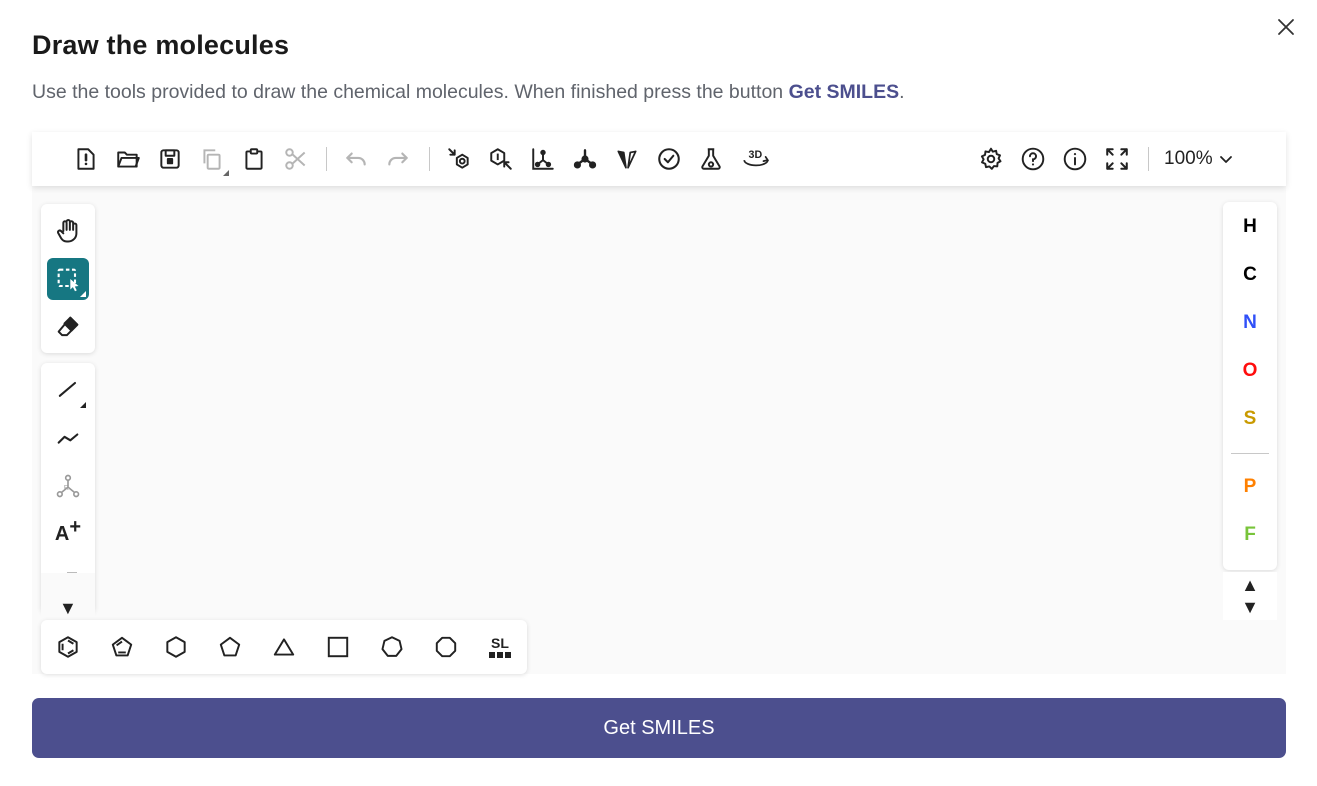 The width and height of the screenshot is (1317, 786). What do you see at coordinates (83, 405) in the screenshot?
I see `bond-options-corner` at bounding box center [83, 405].